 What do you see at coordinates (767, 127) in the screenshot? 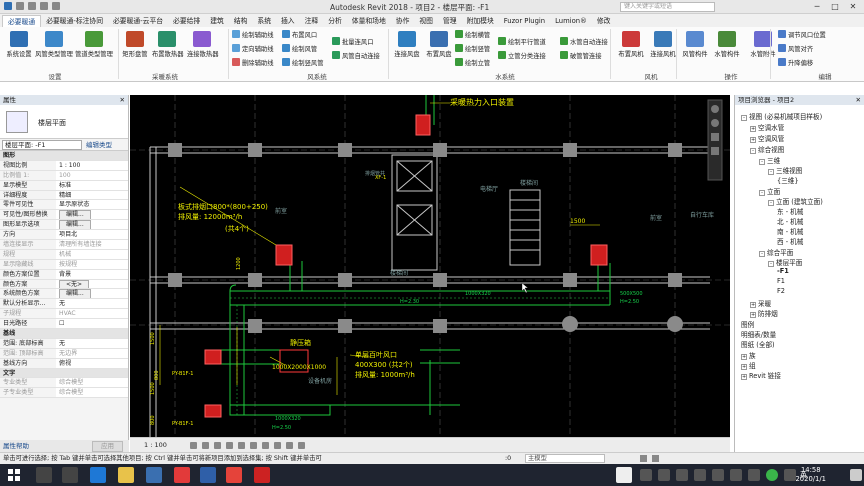
I see `browser-node: + 空调水管` at bounding box center [767, 127].